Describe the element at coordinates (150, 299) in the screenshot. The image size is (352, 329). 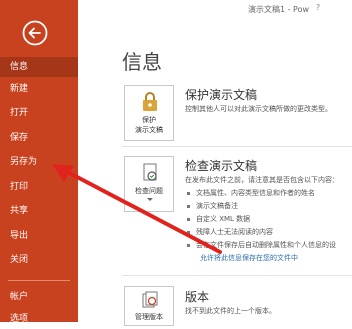
I see `document-versions-icon` at that location.